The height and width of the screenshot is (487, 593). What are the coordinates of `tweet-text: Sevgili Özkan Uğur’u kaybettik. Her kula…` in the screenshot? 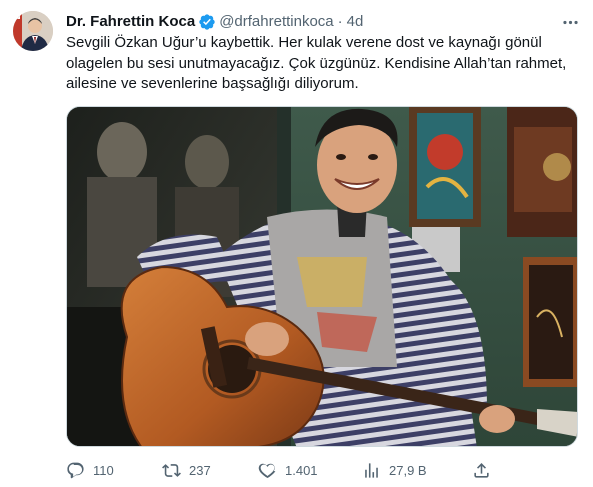 It's located at (322, 64).